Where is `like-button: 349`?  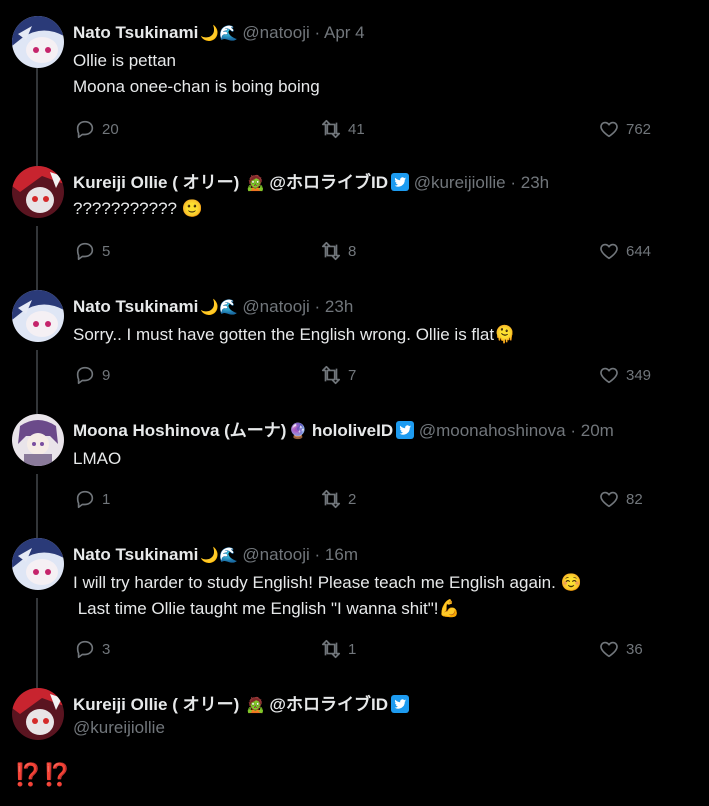
like-button: 349 is located at coordinates (624, 375).